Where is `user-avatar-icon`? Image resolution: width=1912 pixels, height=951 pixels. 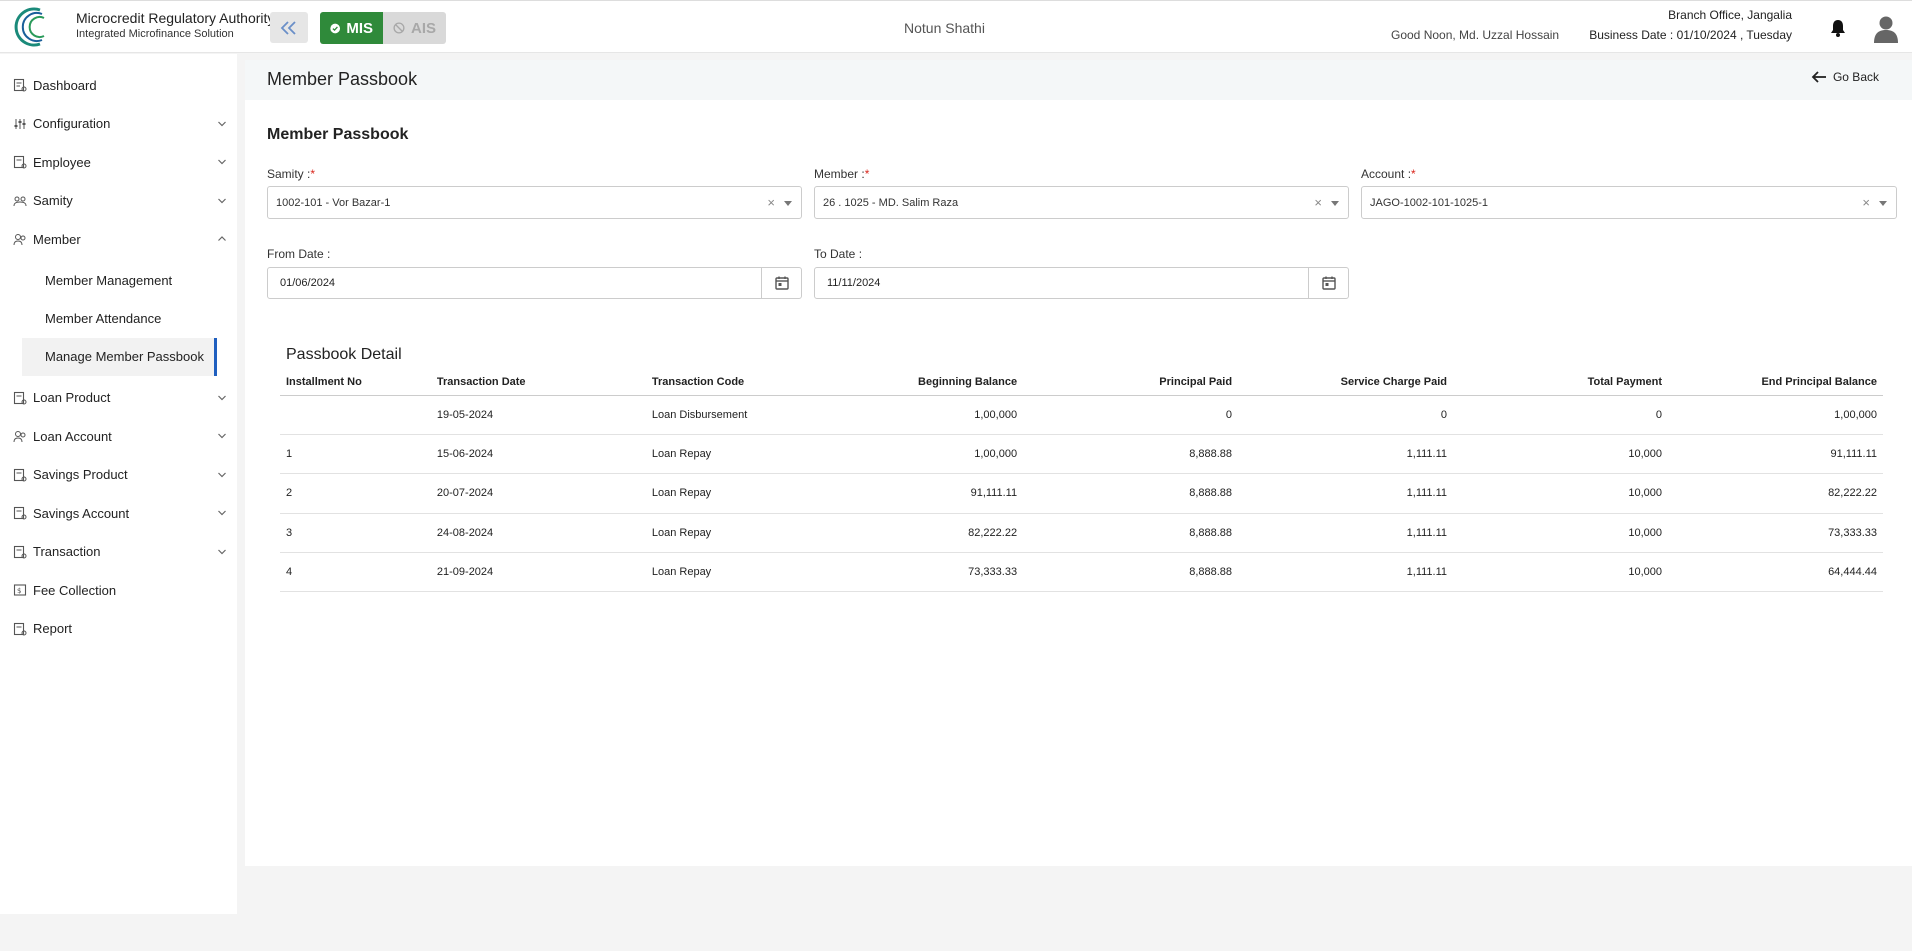
user-avatar-icon is located at coordinates (1886, 28).